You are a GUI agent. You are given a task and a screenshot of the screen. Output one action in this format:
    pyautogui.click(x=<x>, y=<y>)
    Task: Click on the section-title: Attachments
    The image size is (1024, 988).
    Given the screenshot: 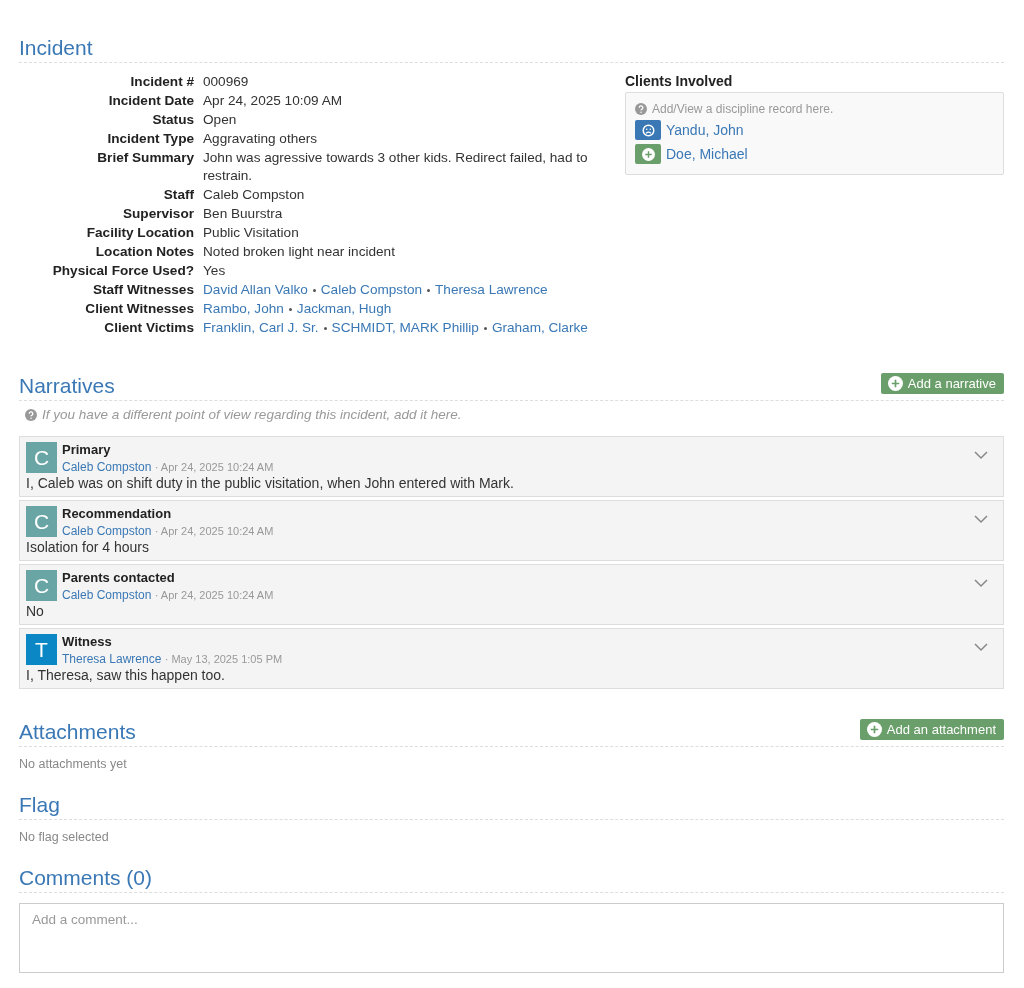 What is the action you would take?
    pyautogui.click(x=77, y=732)
    